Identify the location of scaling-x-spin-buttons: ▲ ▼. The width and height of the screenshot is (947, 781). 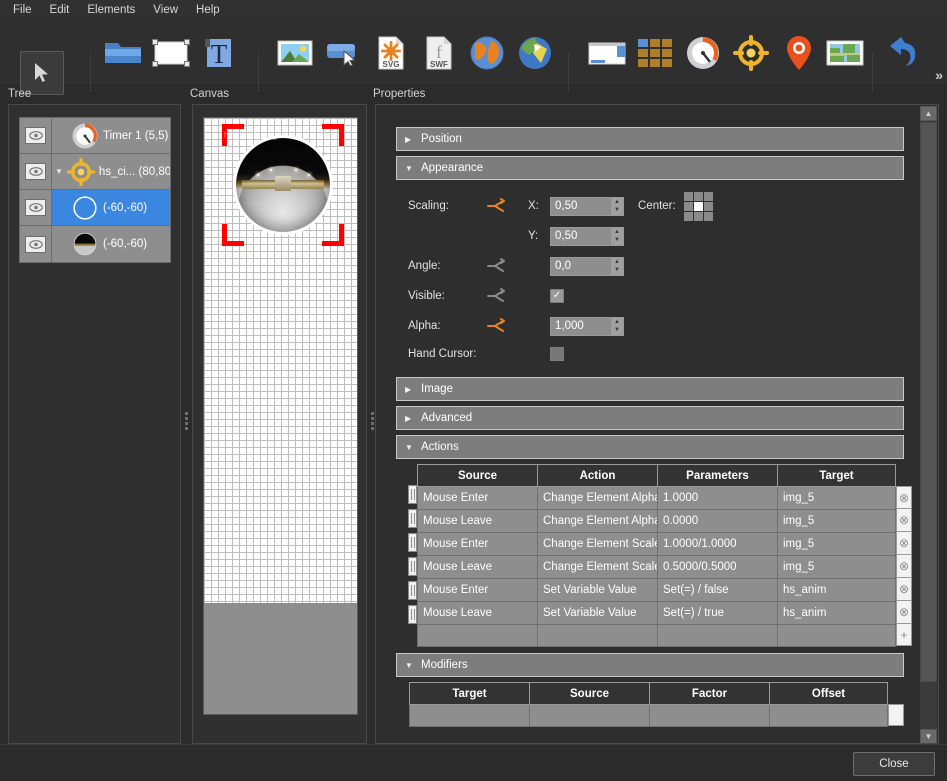
(616, 206).